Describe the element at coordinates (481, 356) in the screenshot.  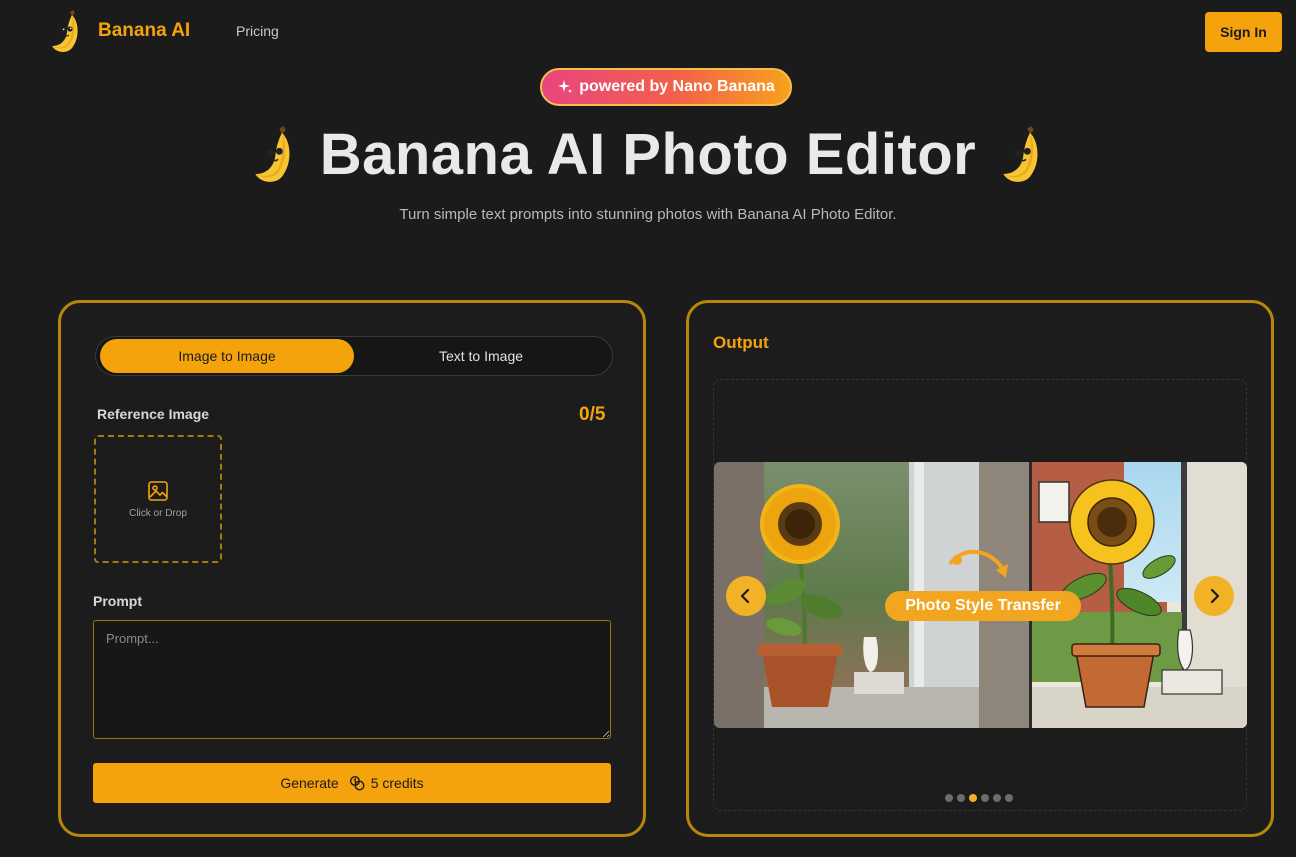
I see `tab-text-to-image: Text to Image` at that location.